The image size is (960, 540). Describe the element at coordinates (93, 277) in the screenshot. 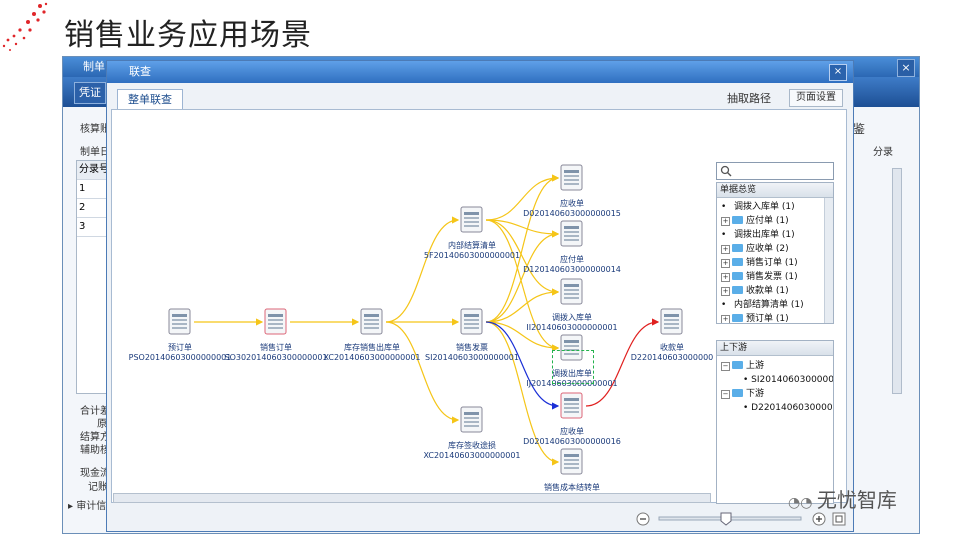

I see `entry-grid: 分录号 1 2 3` at that location.